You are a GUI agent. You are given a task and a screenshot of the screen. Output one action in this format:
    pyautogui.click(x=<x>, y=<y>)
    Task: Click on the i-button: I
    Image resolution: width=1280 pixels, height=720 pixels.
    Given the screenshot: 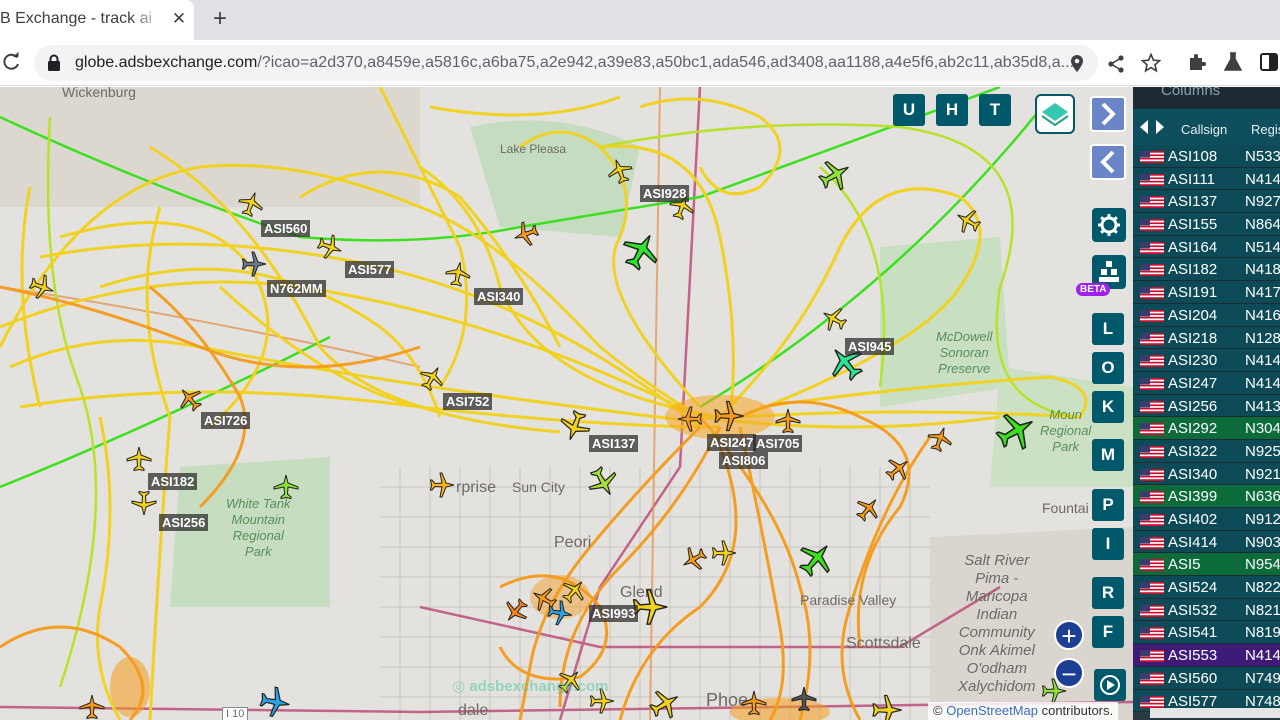 What is the action you would take?
    pyautogui.click(x=1108, y=544)
    